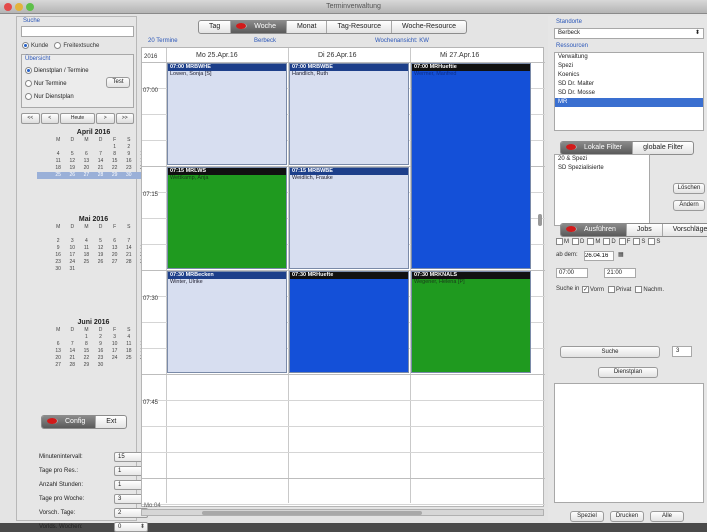 The width and height of the screenshot is (707, 532). I want to click on calendar-day: 14, so click(72, 351).